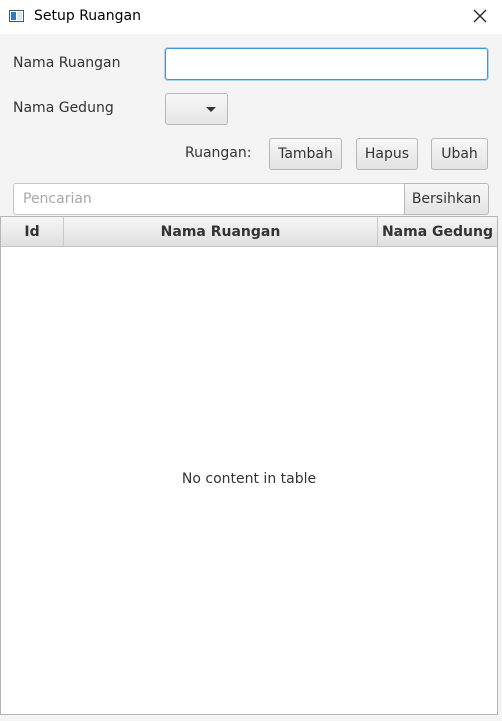 The height and width of the screenshot is (721, 502). I want to click on table-header: Id Nama Ruangan Nama Gedung, so click(249, 232).